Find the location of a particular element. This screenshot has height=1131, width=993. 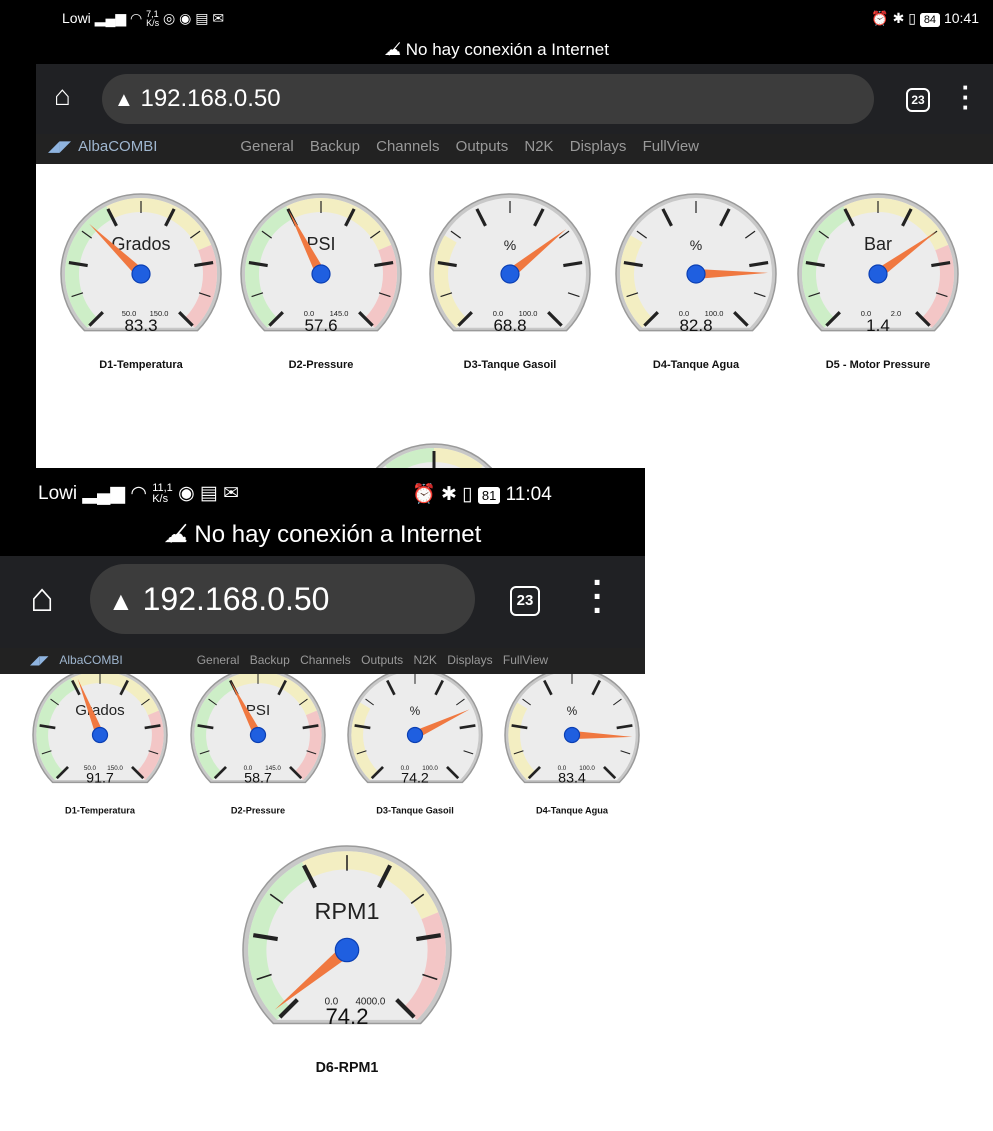

carrier-label: Lowi is located at coordinates (76, 18).